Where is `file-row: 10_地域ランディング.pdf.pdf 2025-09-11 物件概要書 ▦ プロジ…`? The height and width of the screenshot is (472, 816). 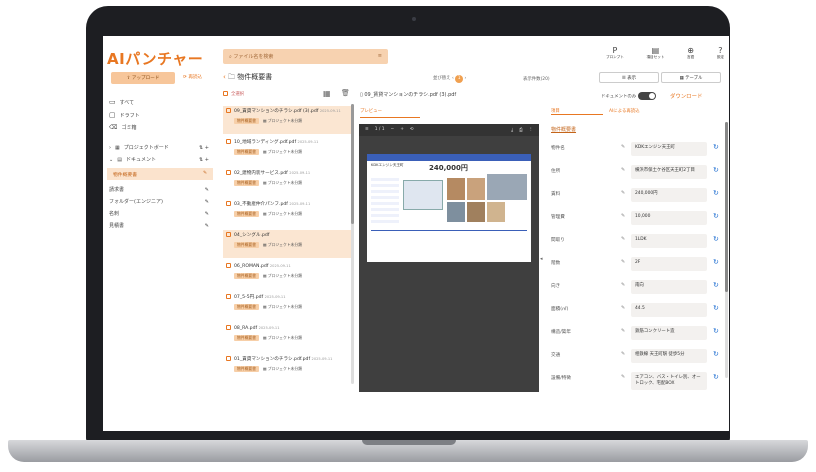
file-row: 10_地域ランディング.pdf.pdf 2025-09-11 物件概要書 ▦ プロジ… is located at coordinates (287, 151).